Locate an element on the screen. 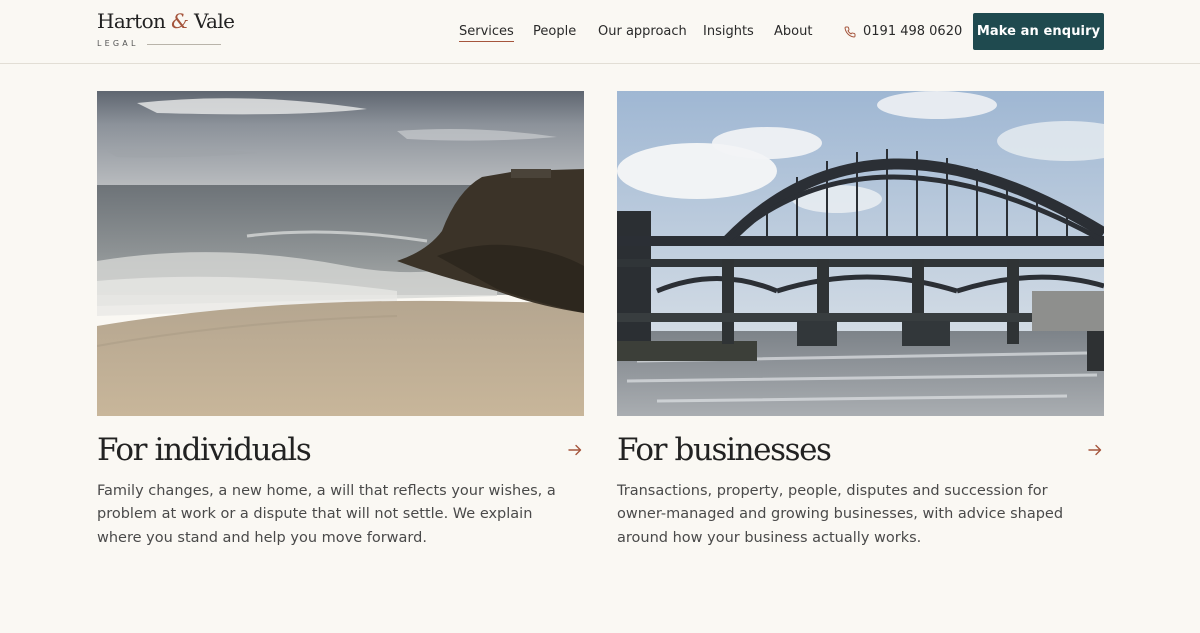  phone-number: 0191 498 0620 is located at coordinates (913, 31).